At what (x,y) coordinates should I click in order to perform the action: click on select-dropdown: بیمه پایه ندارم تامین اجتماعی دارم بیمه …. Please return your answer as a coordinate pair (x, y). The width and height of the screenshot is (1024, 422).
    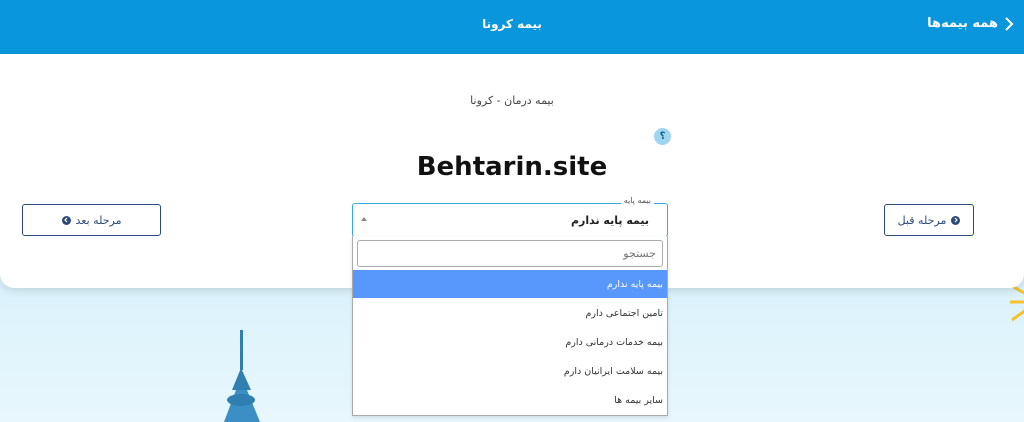
    Looking at the image, I should click on (510, 326).